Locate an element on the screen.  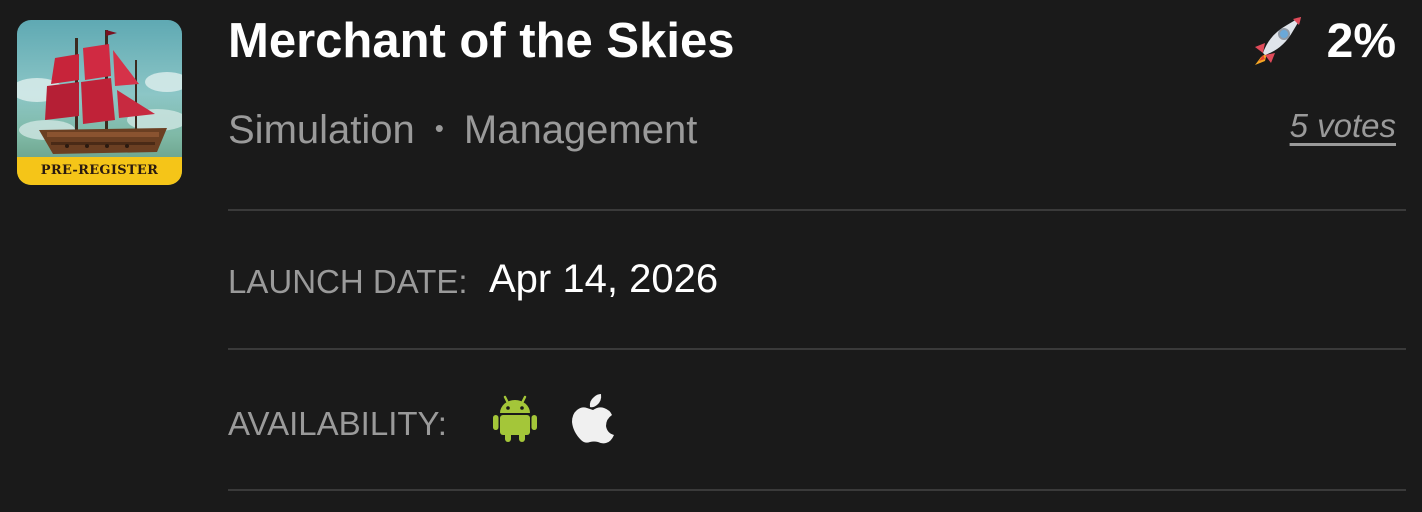
launch-date-value: Apr 14, 2026 is located at coordinates (604, 279).